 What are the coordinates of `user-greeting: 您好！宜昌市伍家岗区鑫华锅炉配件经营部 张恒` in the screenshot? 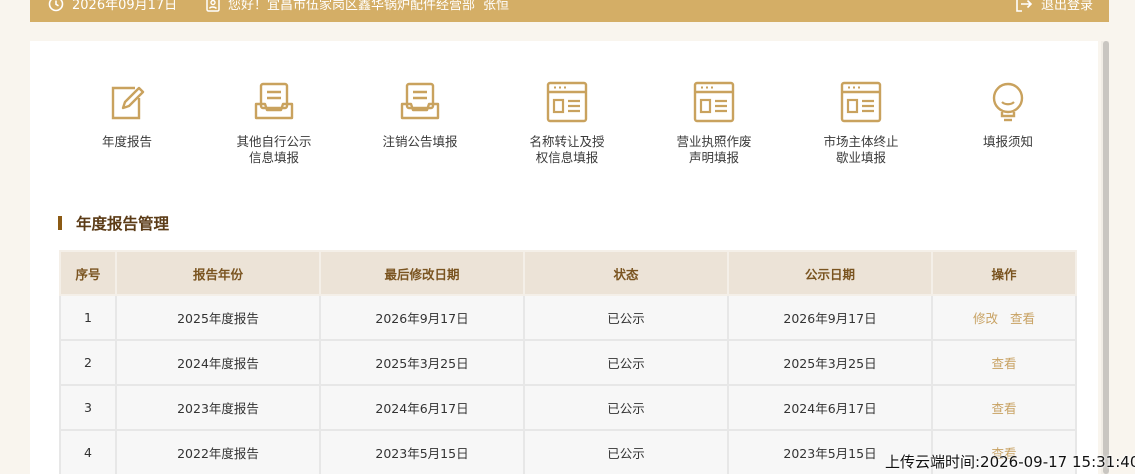 It's located at (357, 6).